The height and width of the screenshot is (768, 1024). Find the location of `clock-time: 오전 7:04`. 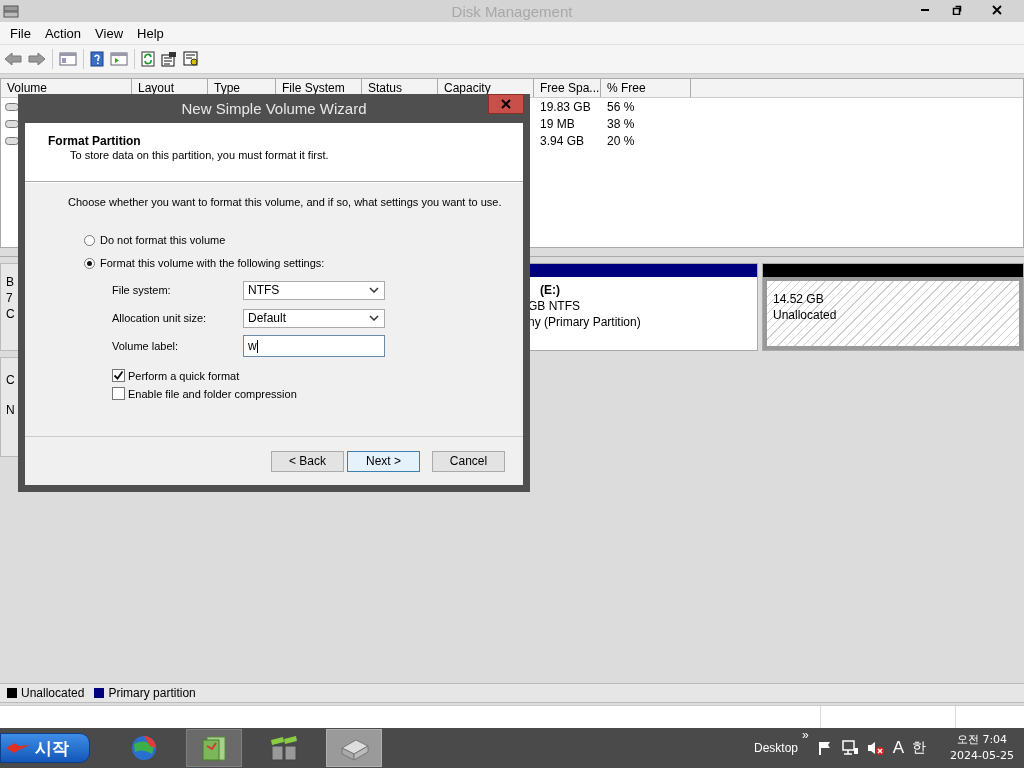

clock-time: 오전 7:04 is located at coordinates (982, 740).